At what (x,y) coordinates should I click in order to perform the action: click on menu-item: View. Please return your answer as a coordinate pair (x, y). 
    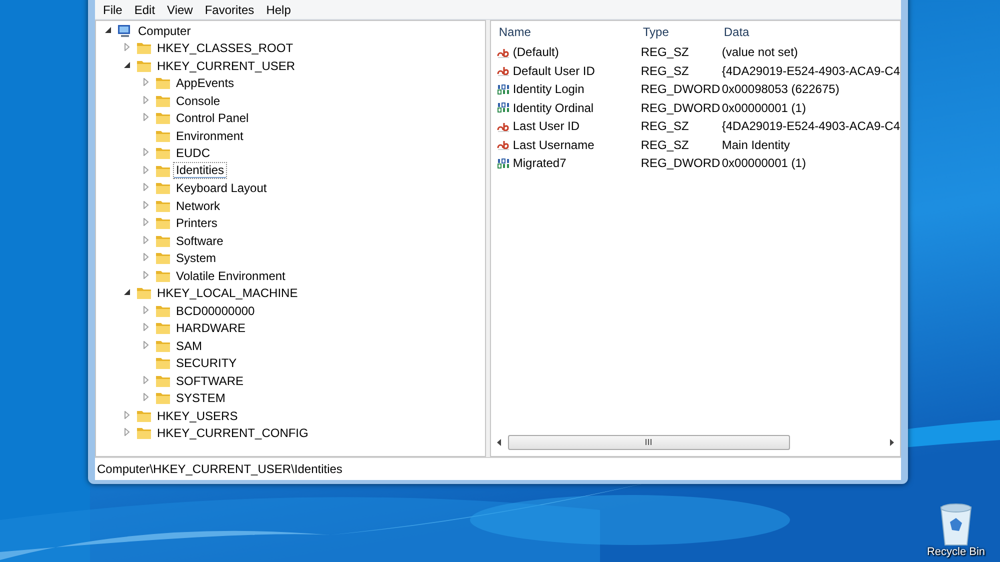
    Looking at the image, I should click on (180, 9).